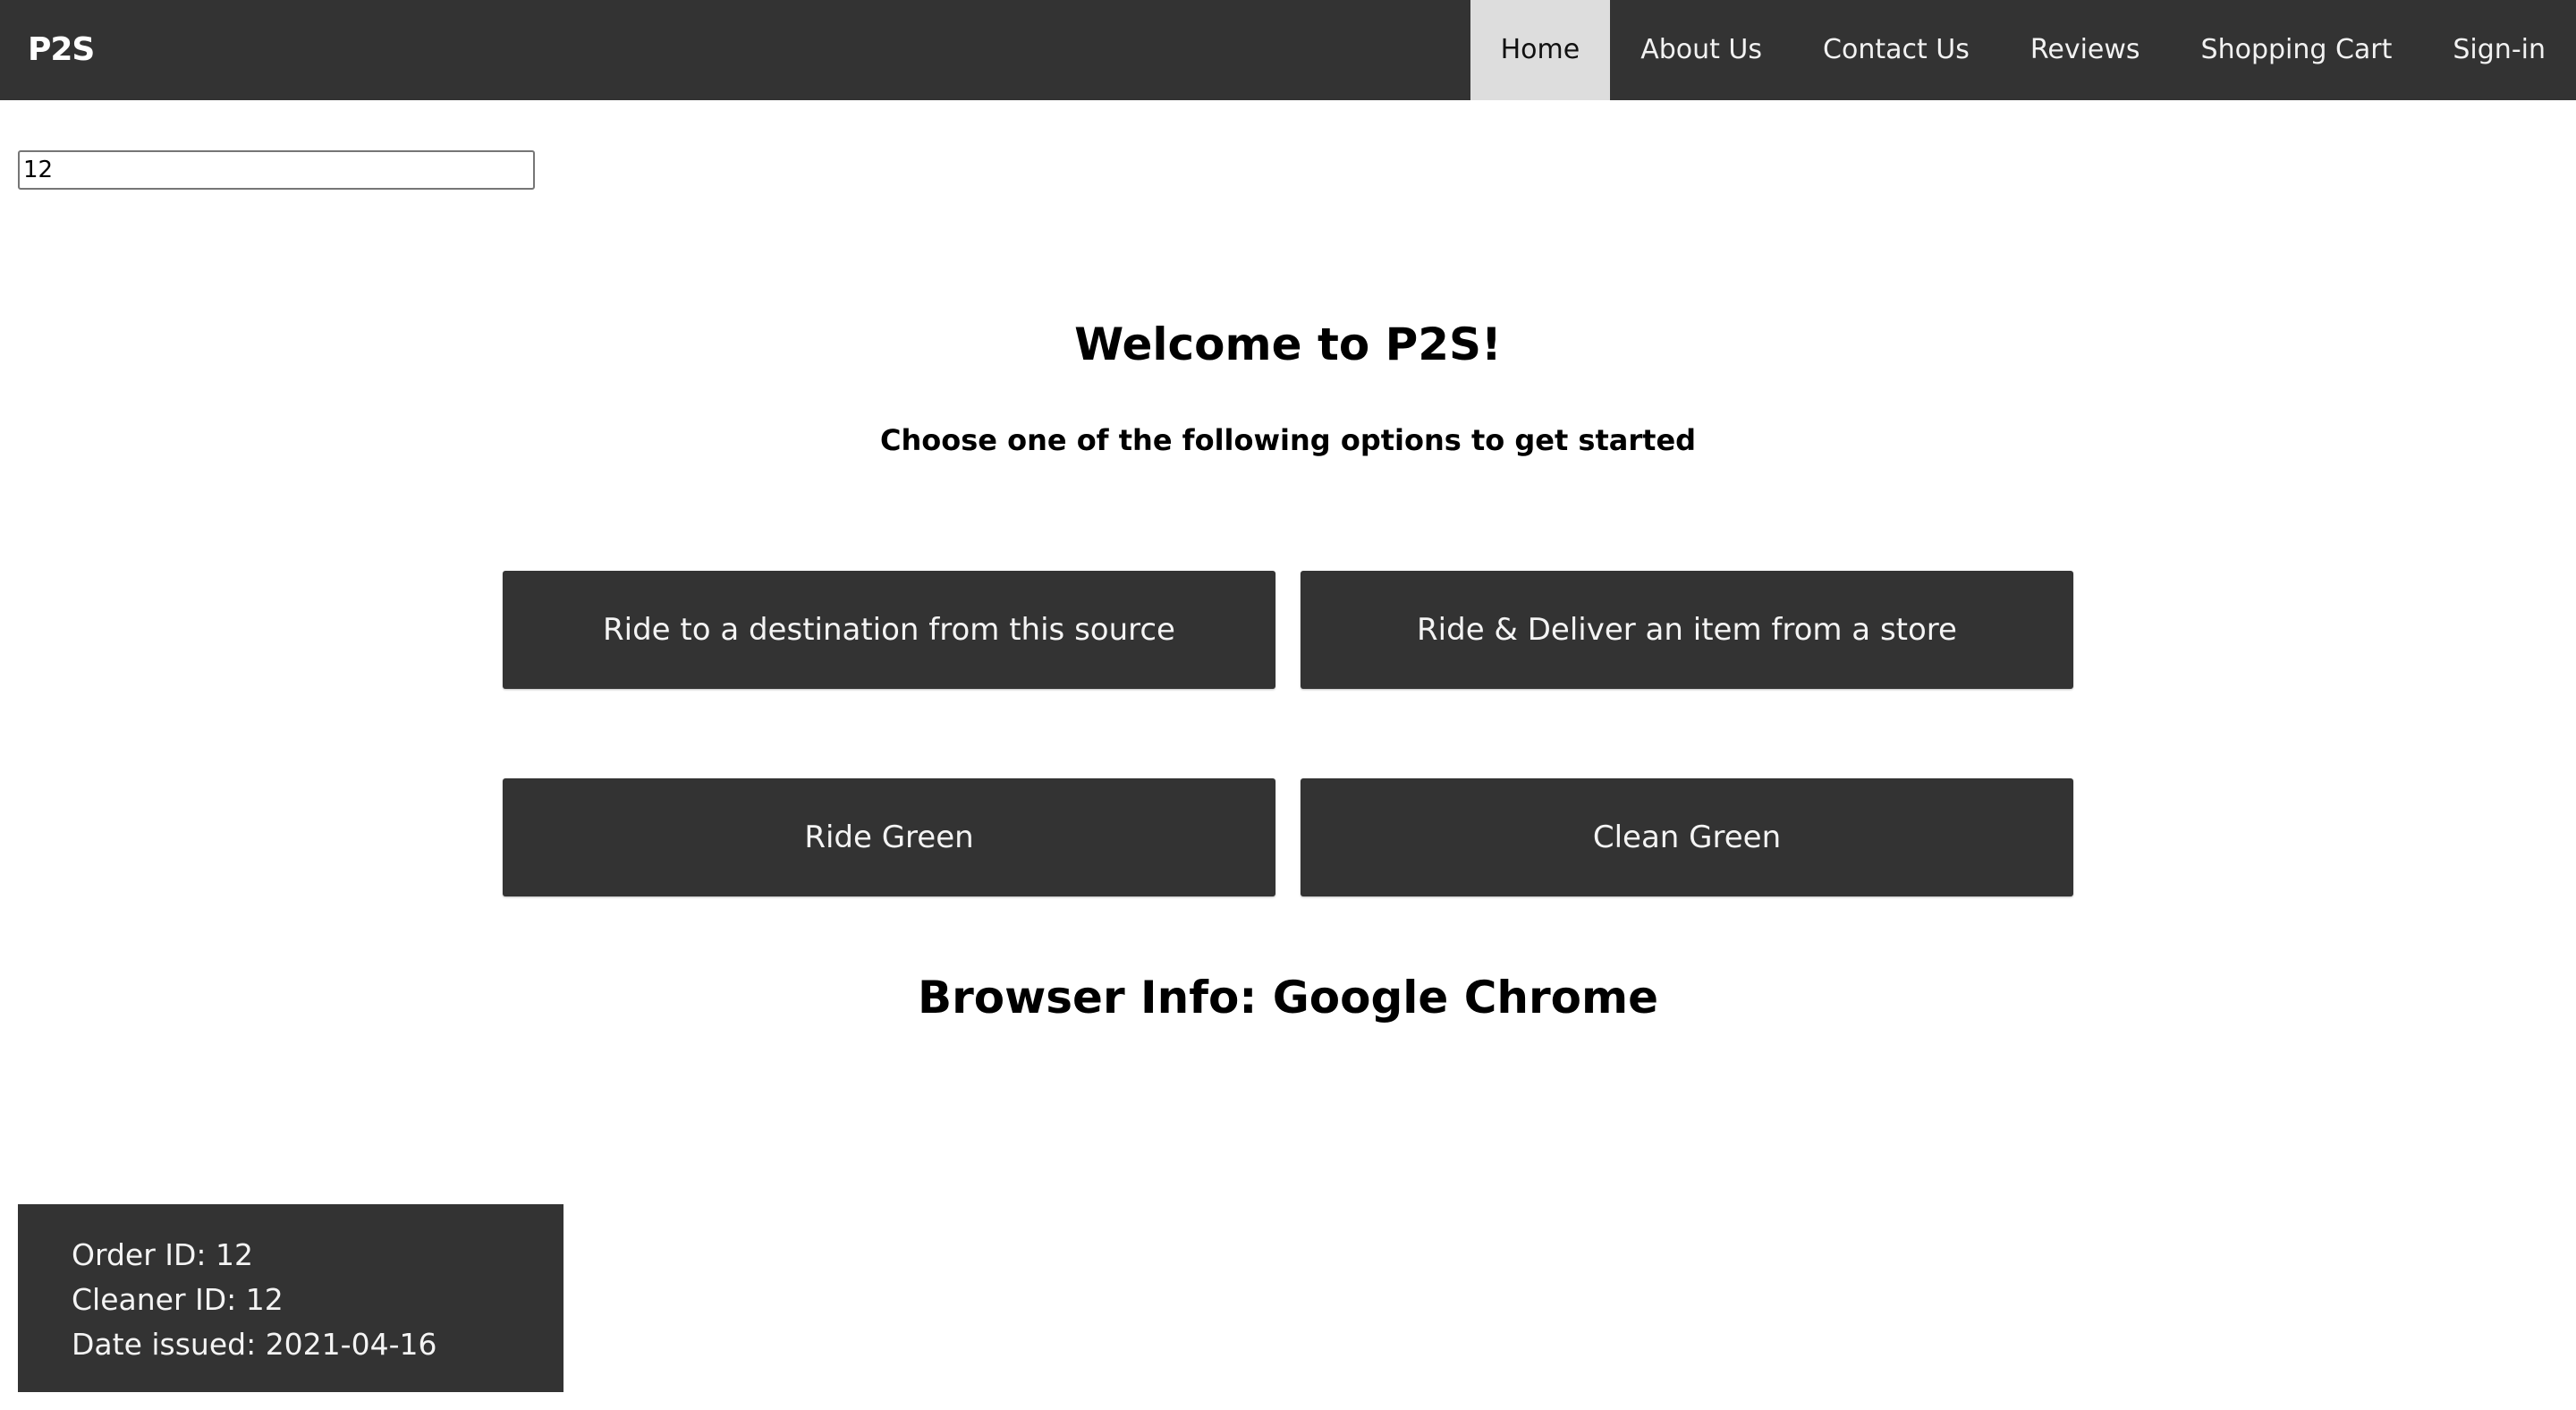  Describe the element at coordinates (2297, 50) in the screenshot. I see `nav-shopping-cart: Shopping Cart` at that location.